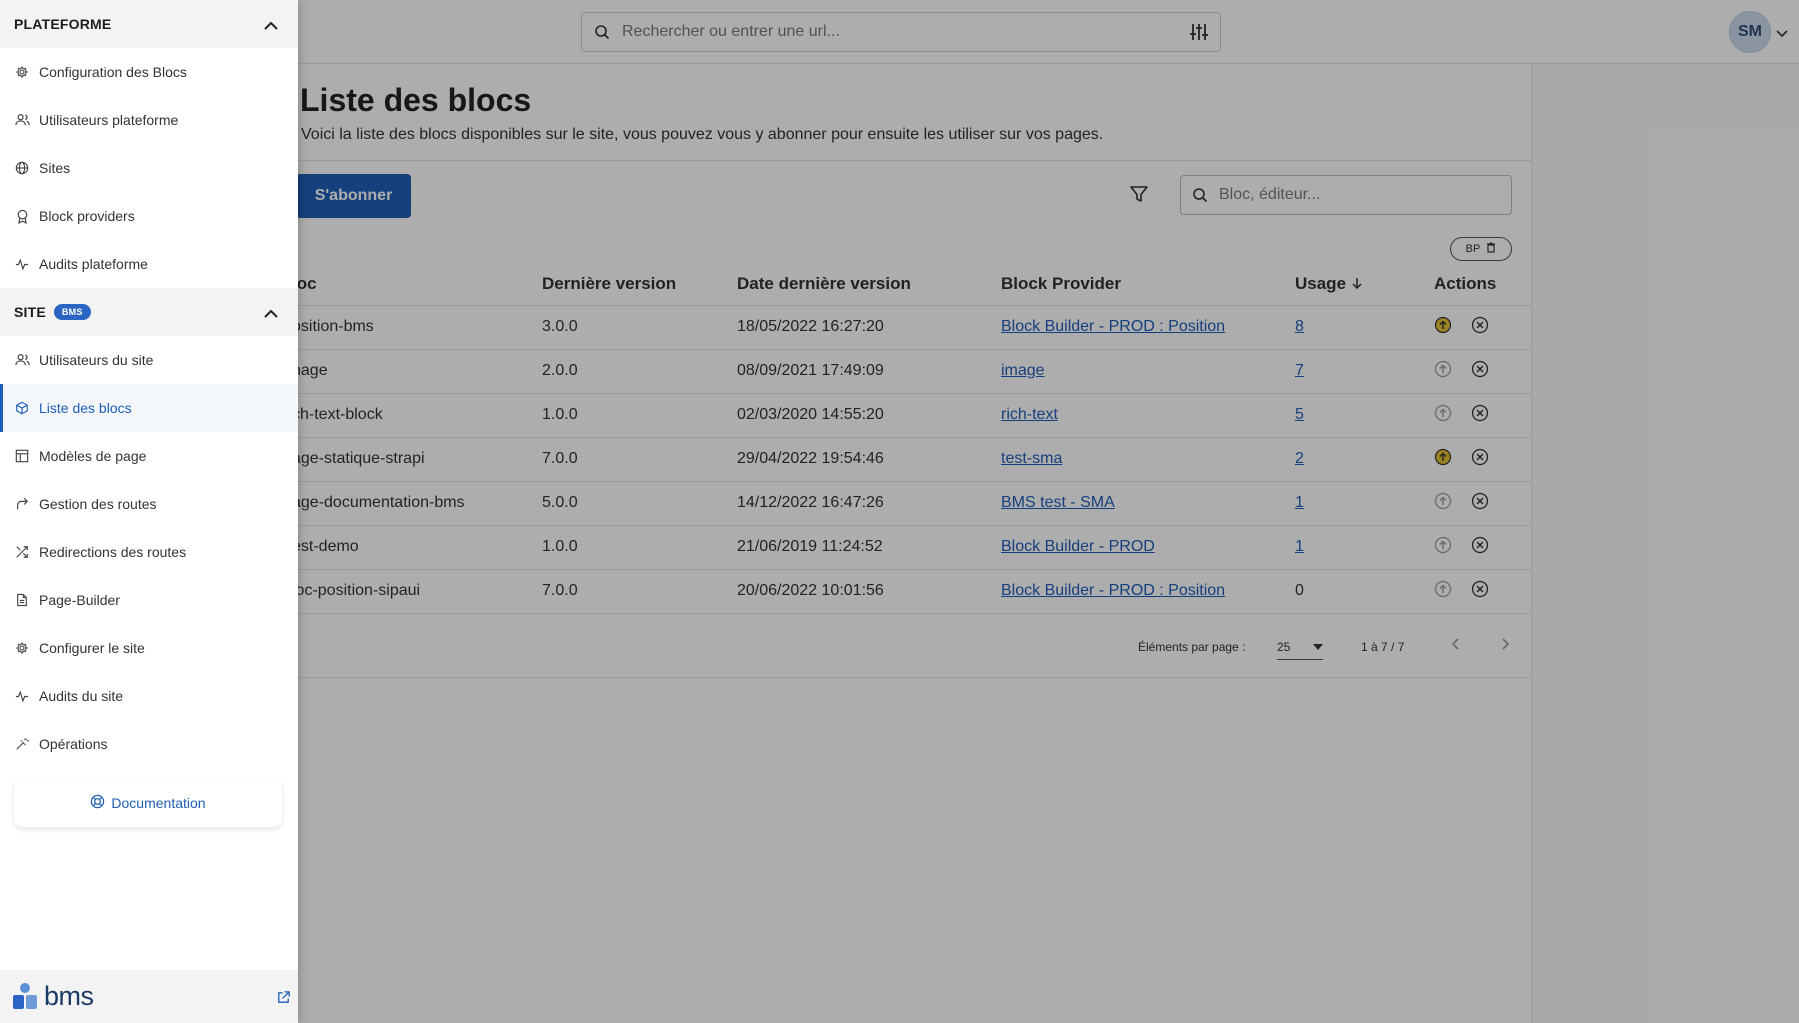 Image resolution: width=1799 pixels, height=1023 pixels. I want to click on sidebar-item-utilisateurs-plateforme: Utilisateurs plateforme, so click(149, 120).